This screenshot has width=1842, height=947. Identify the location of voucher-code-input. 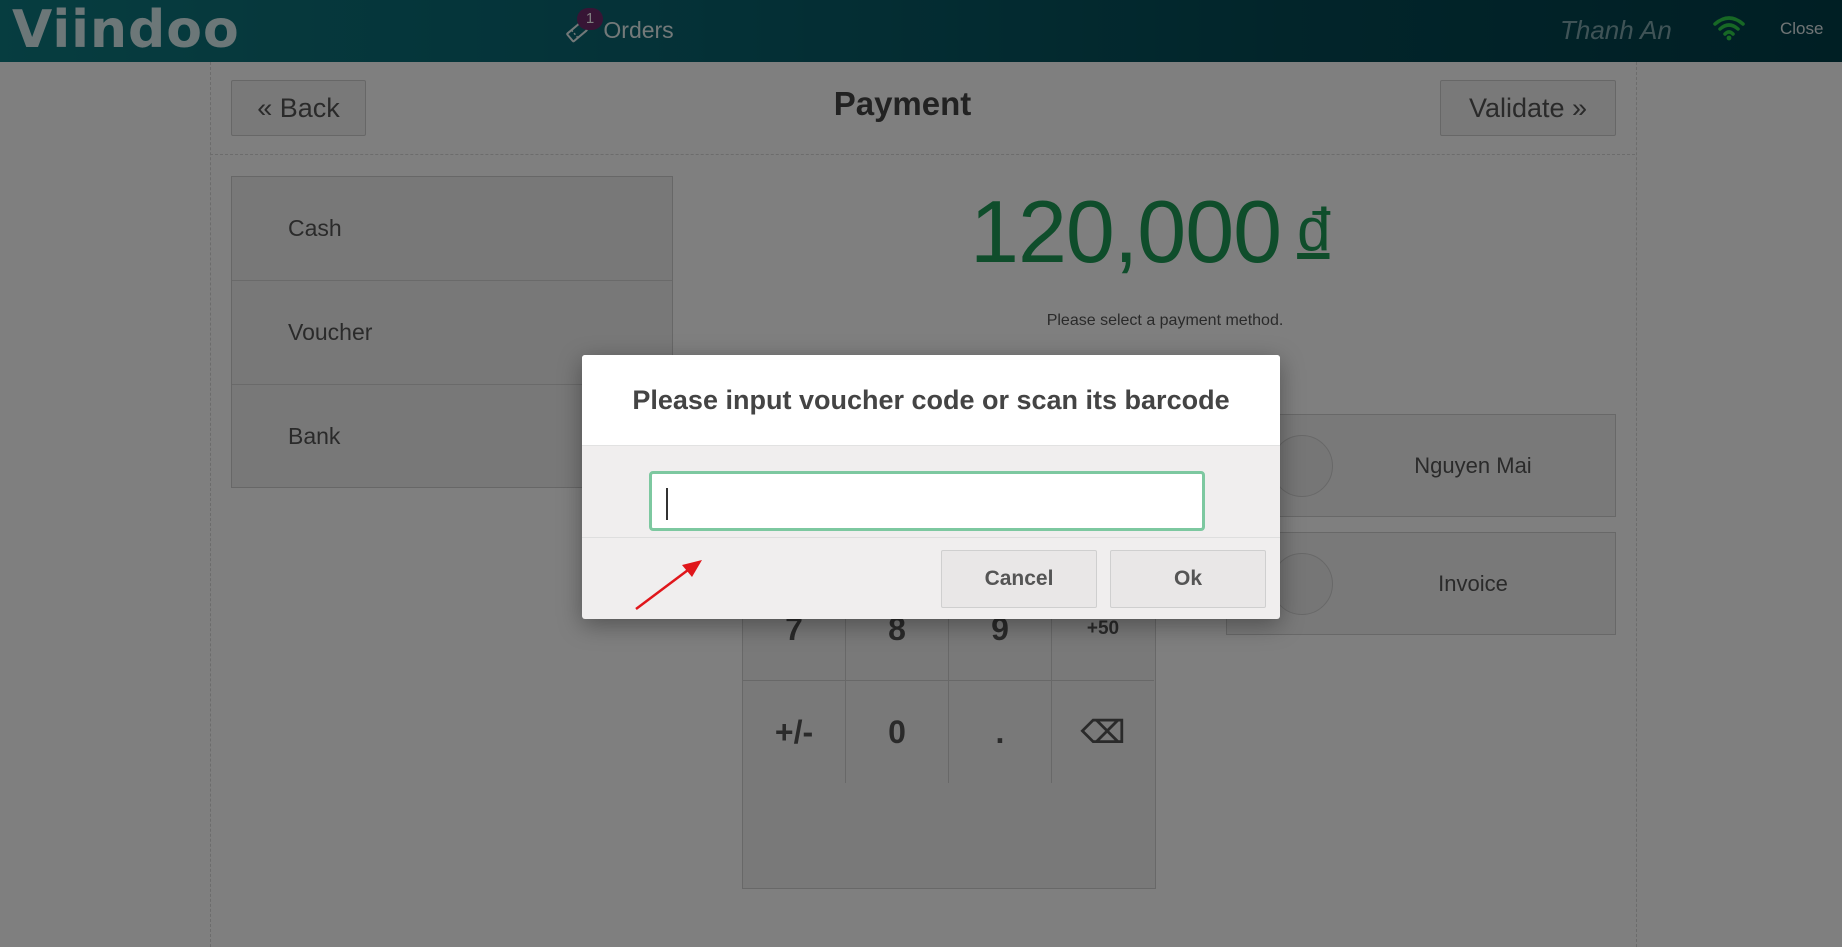
(927, 501).